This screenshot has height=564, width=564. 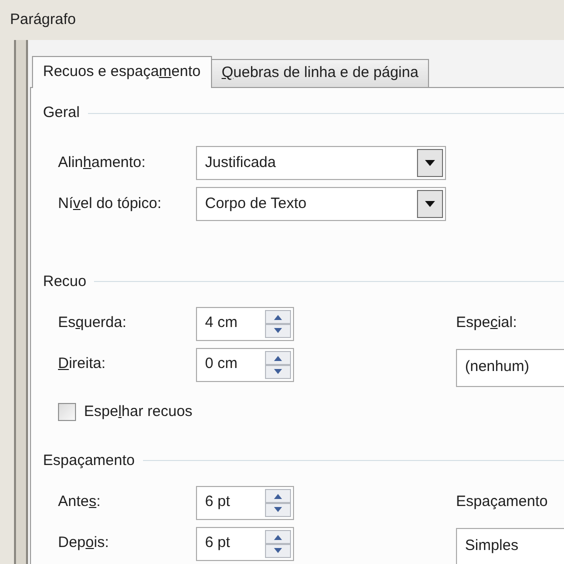 I want to click on tab-label: Quebras de linha e de página, so click(x=320, y=73).